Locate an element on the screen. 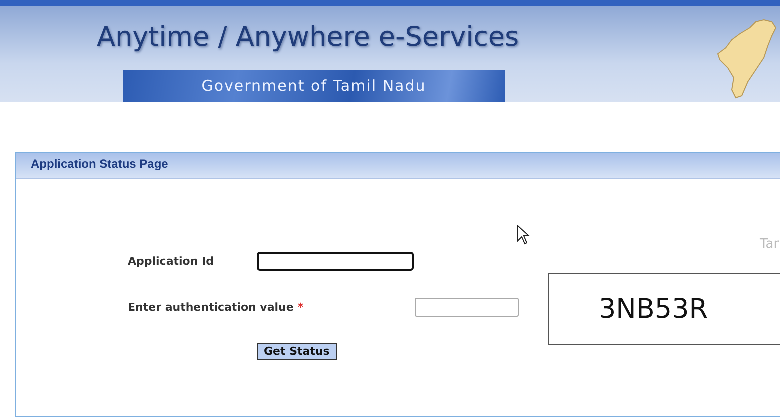 This screenshot has width=780, height=417. captcha-image: 3NB53R is located at coordinates (664, 309).